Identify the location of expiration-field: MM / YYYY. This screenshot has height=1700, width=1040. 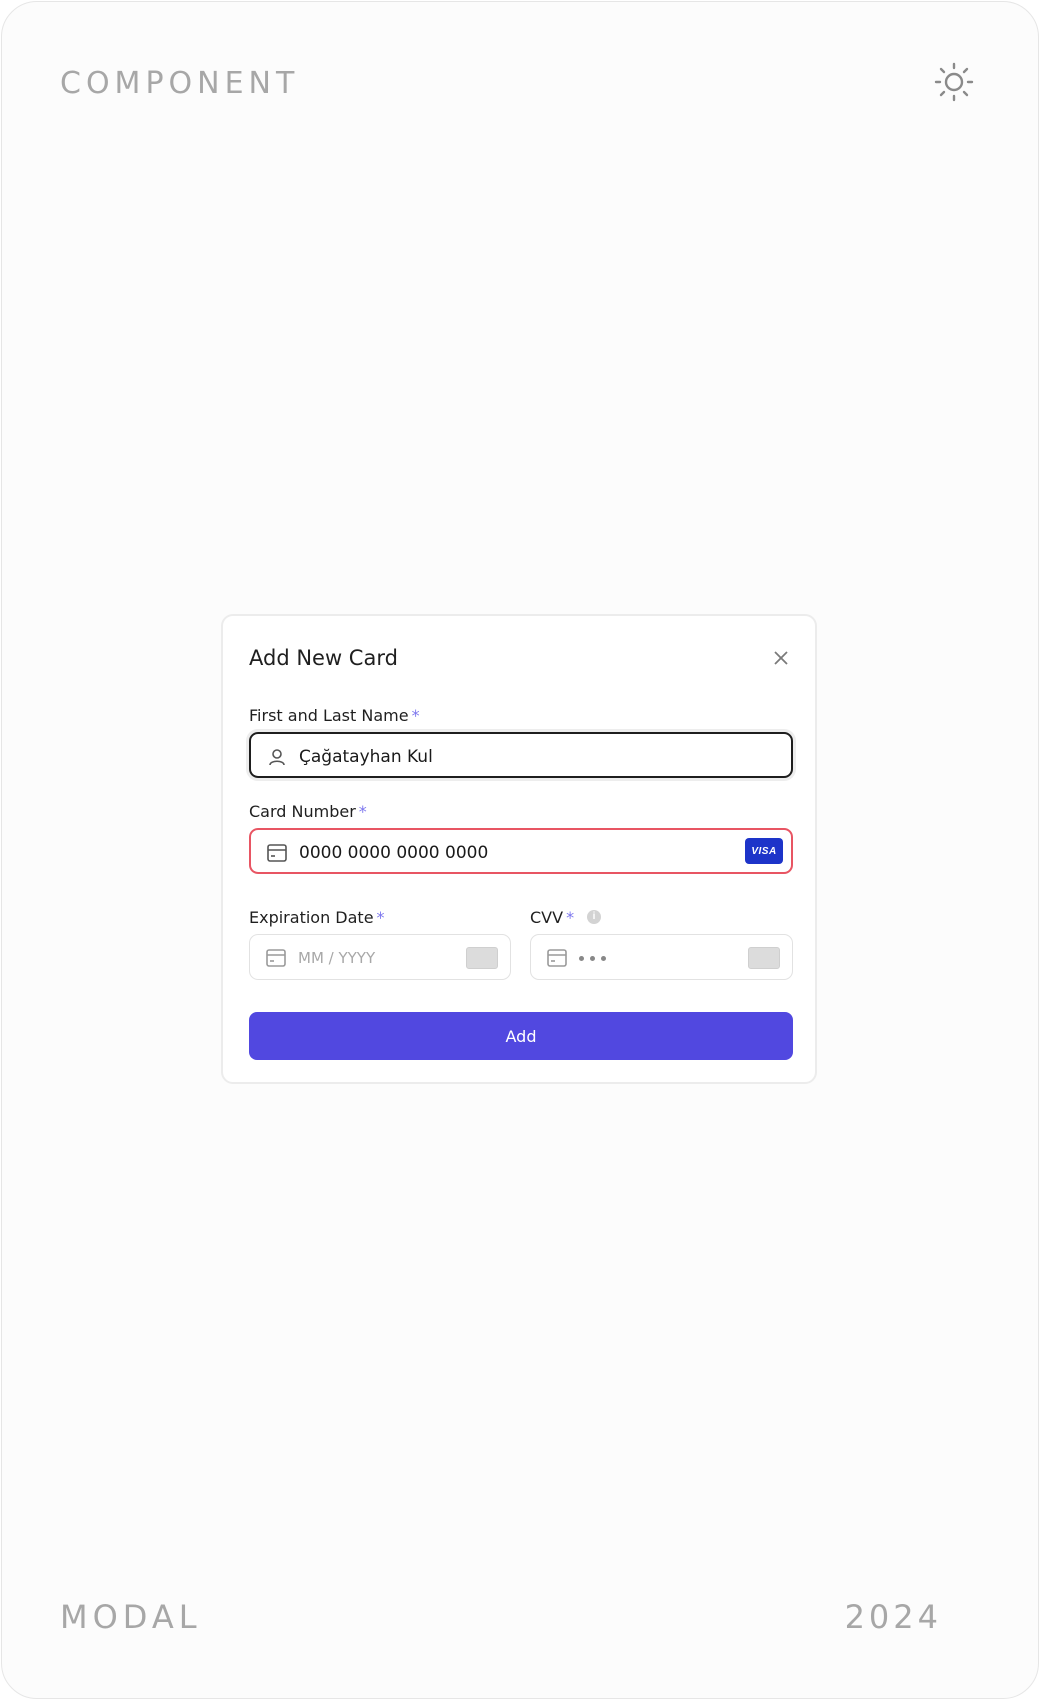
(380, 957).